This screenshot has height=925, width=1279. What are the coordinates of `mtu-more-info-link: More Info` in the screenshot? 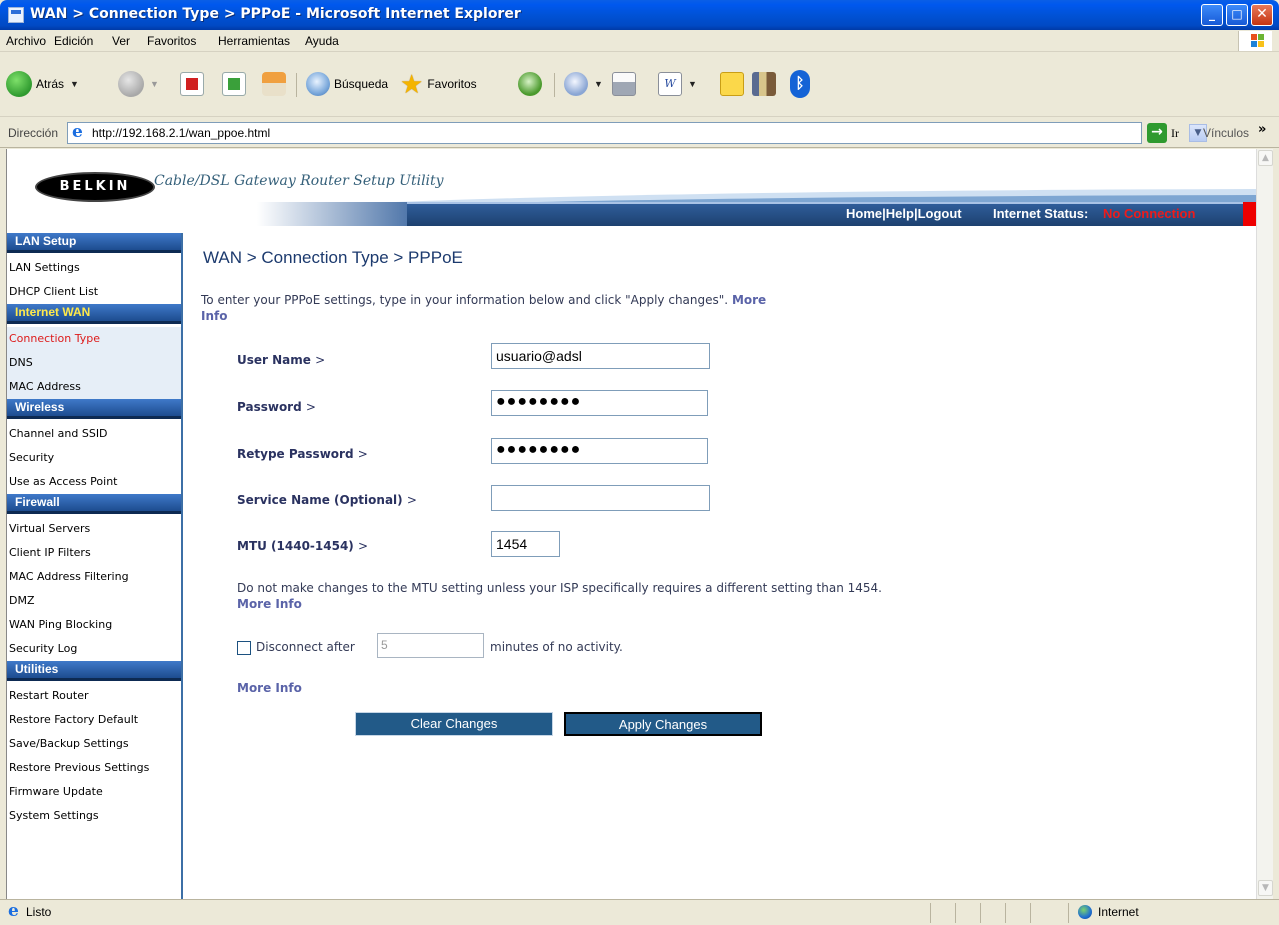 It's located at (269, 604).